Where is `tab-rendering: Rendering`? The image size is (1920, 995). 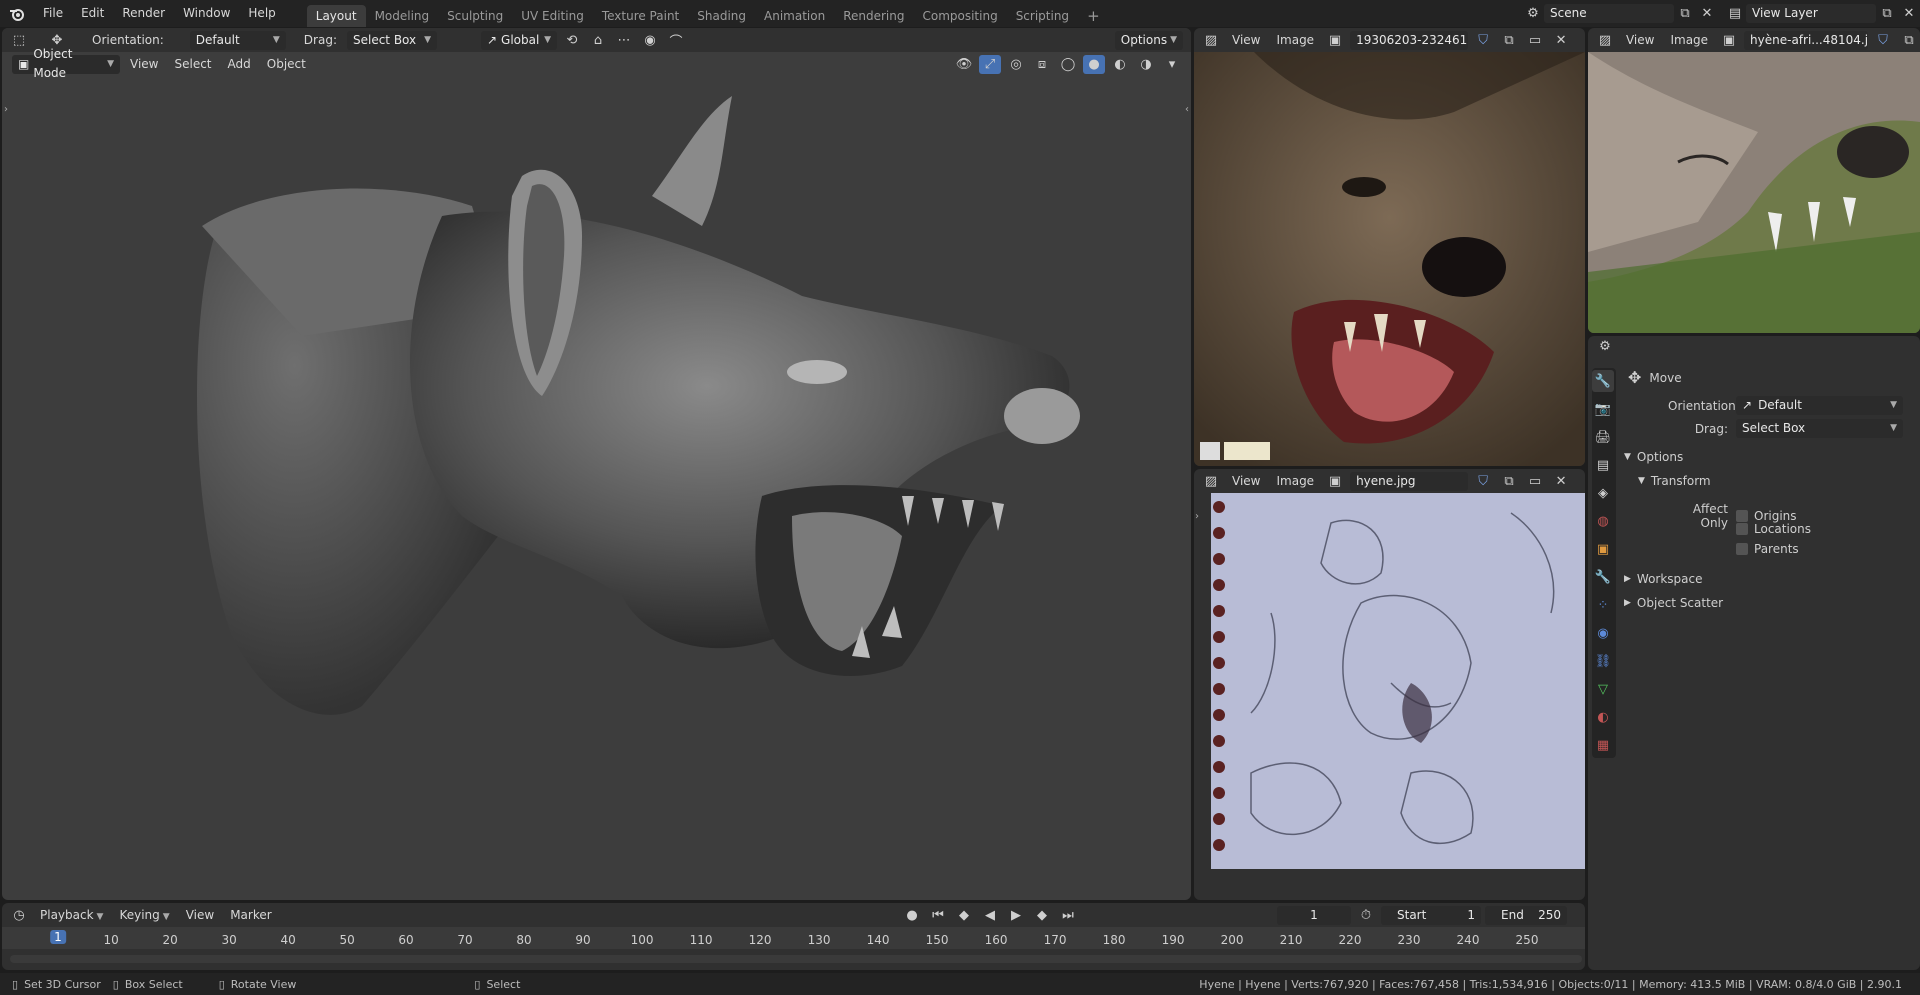
tab-rendering: Rendering is located at coordinates (873, 16).